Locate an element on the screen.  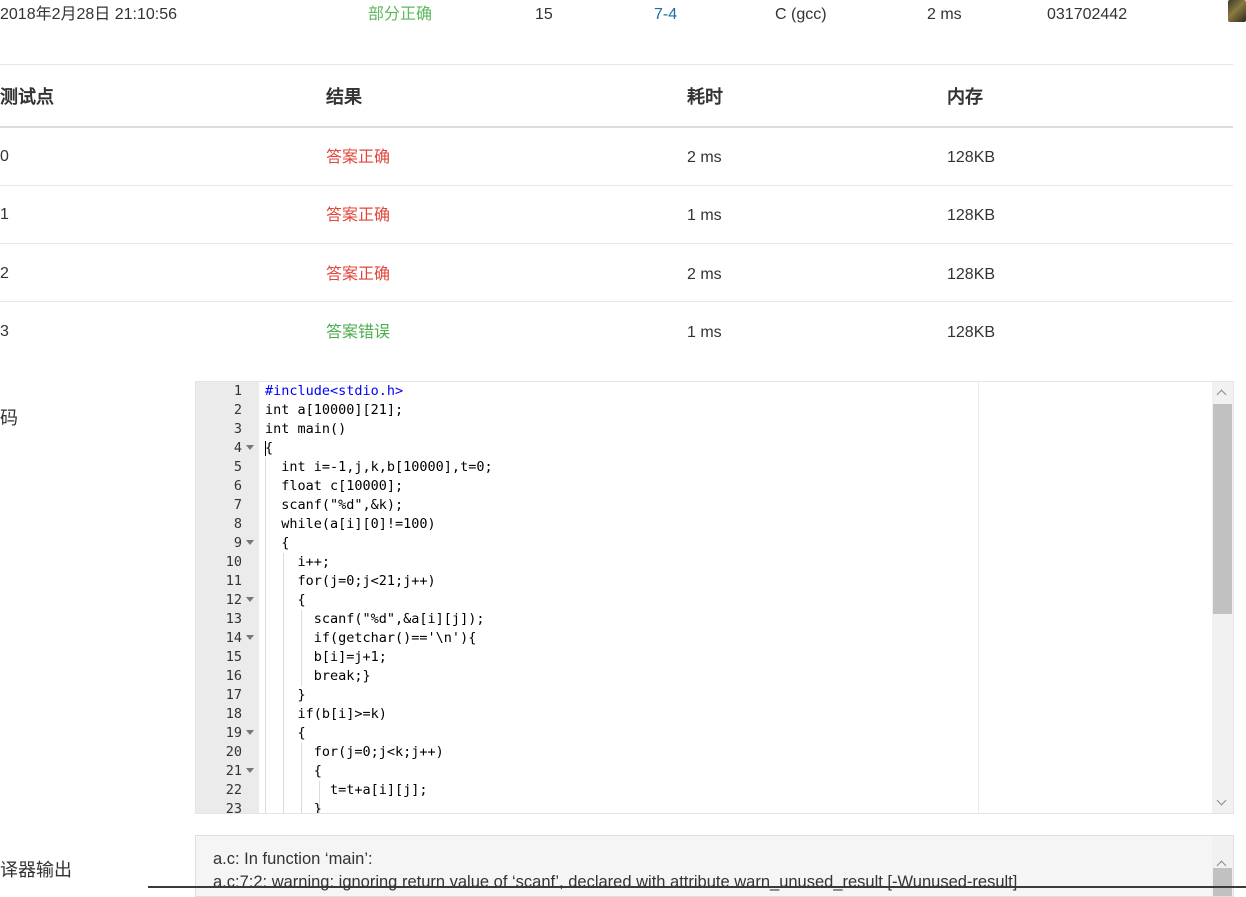
submission-user: 031702442 is located at coordinates (1087, 15).